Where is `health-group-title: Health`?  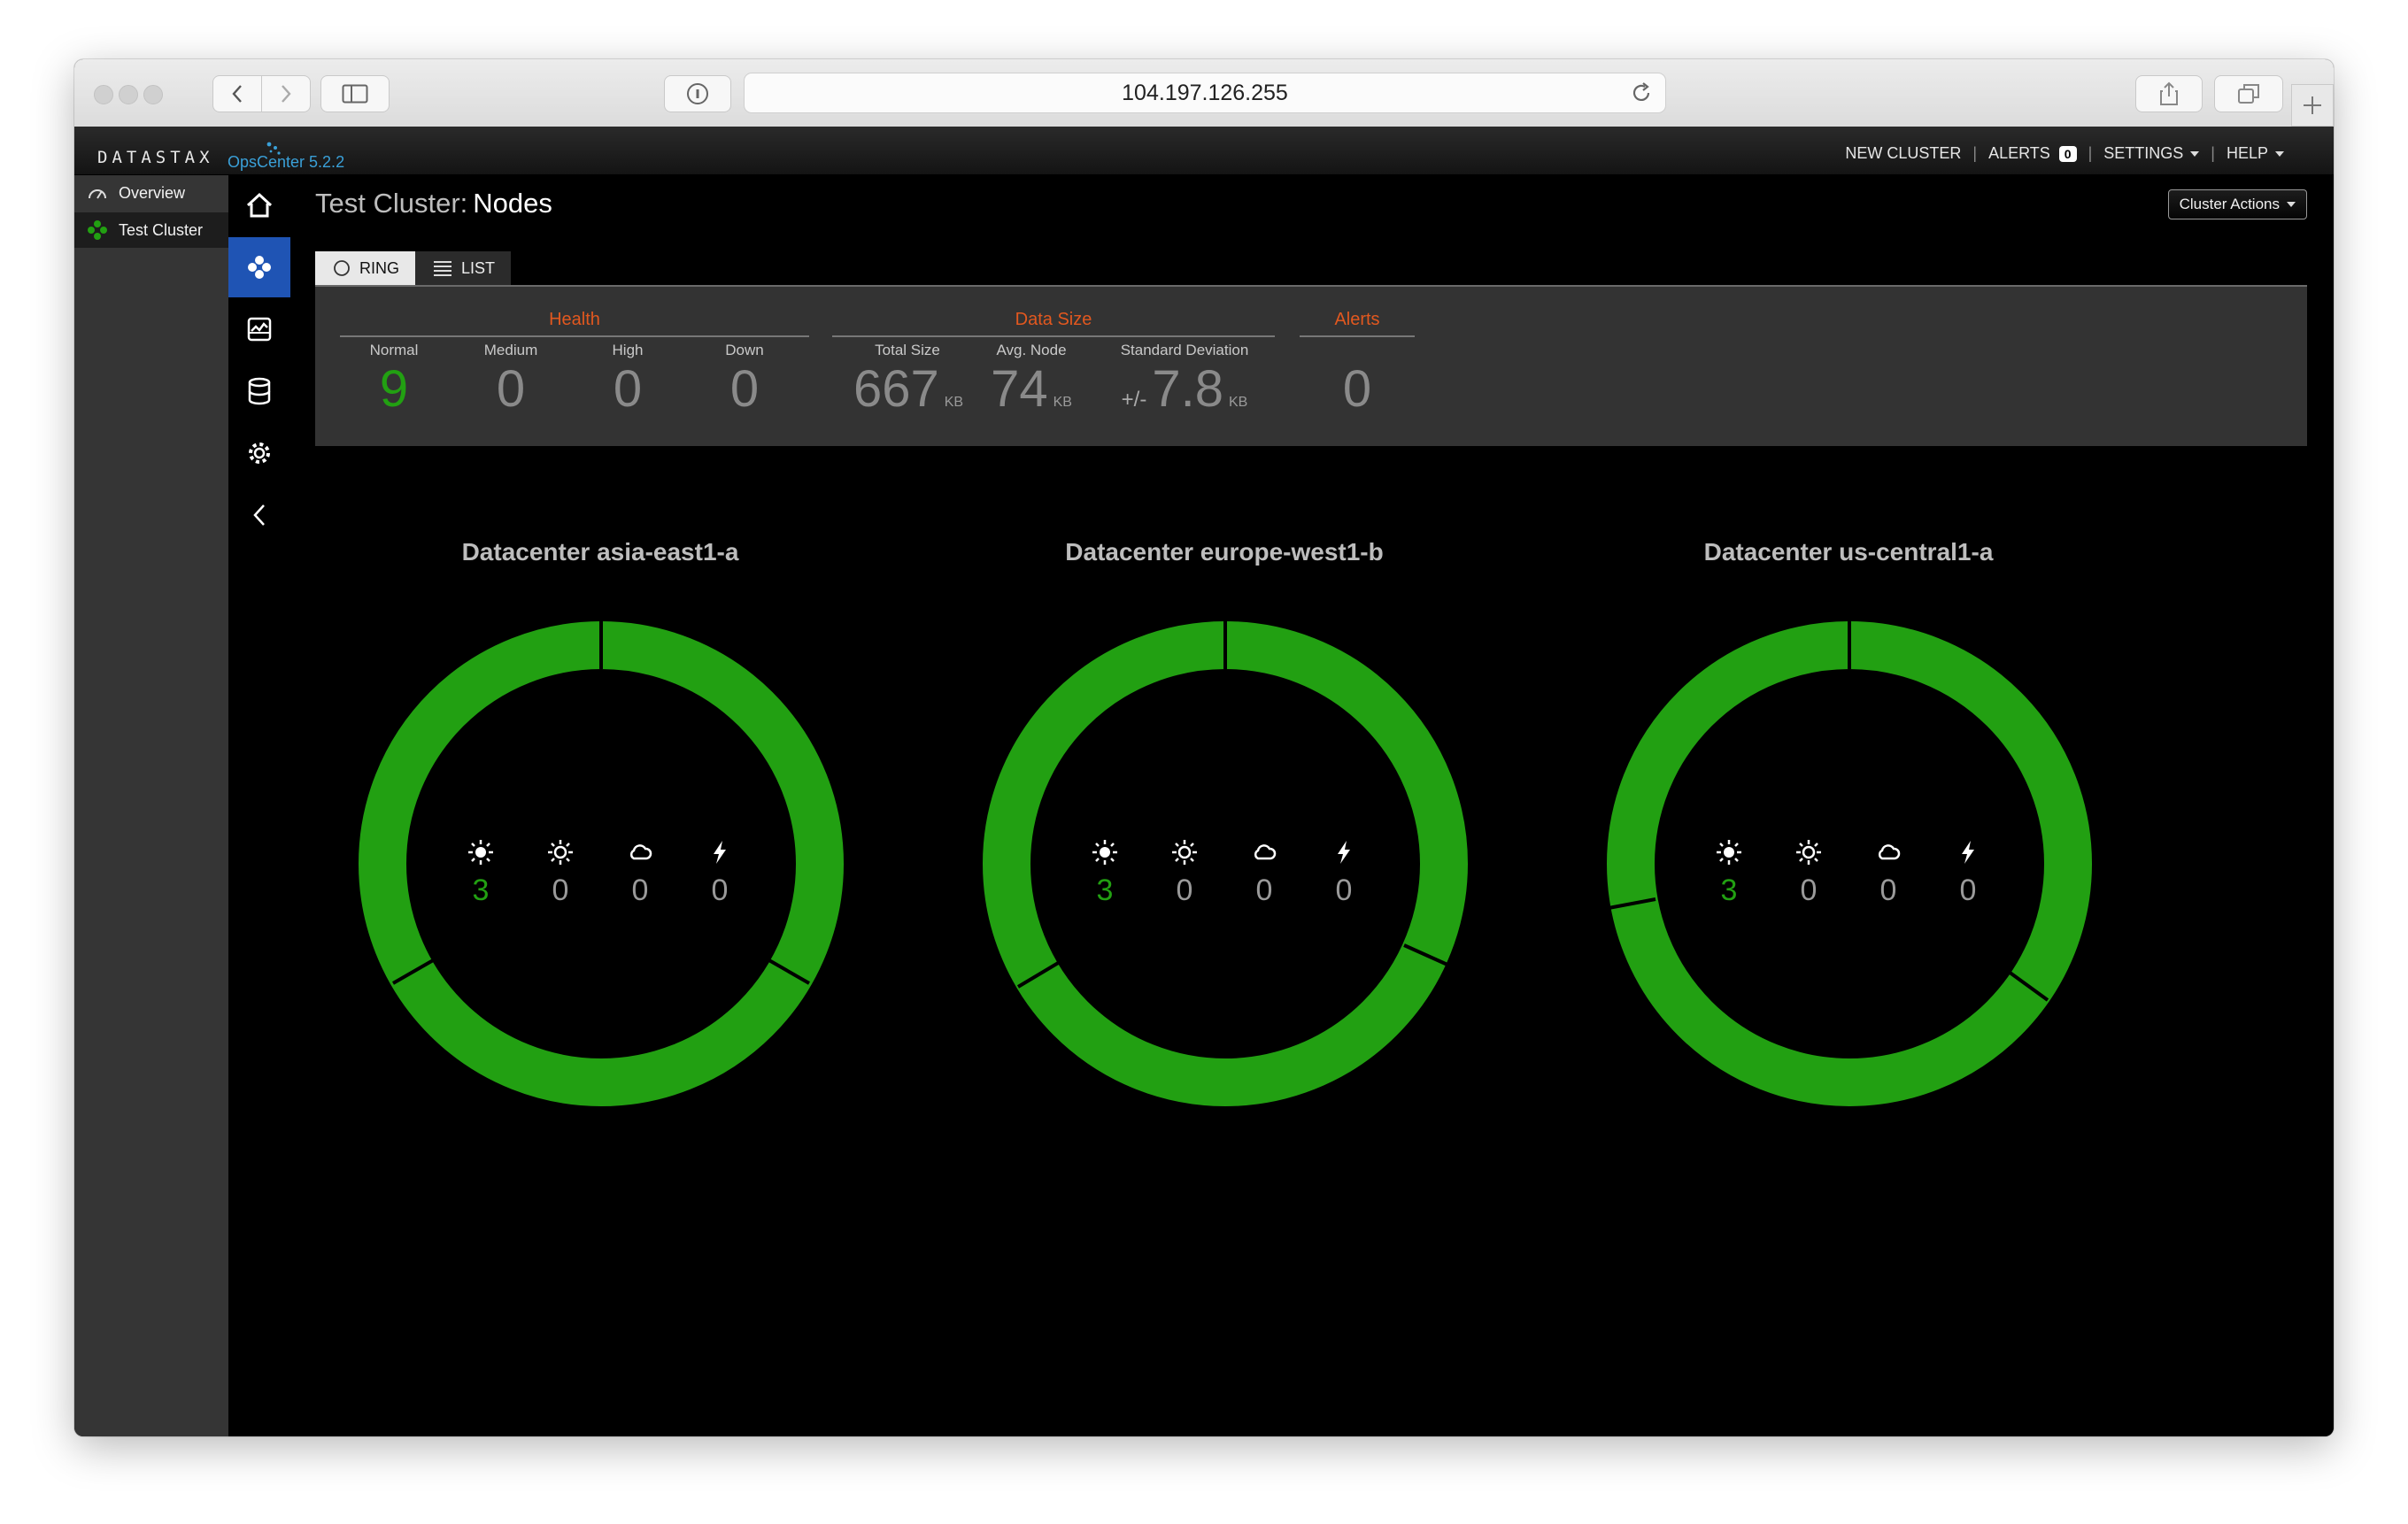
health-group-title: Health is located at coordinates (574, 319).